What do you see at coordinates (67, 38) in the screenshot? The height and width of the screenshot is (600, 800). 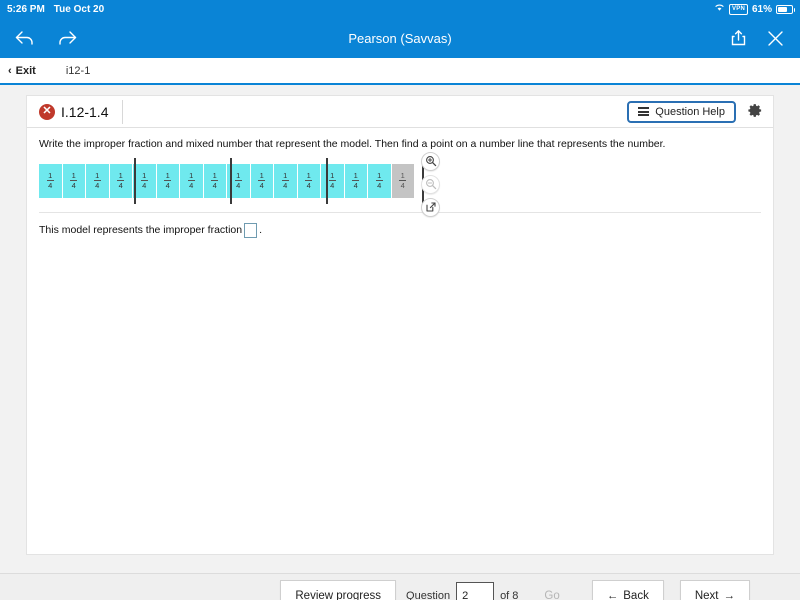 I see `forward-arrow-icon` at bounding box center [67, 38].